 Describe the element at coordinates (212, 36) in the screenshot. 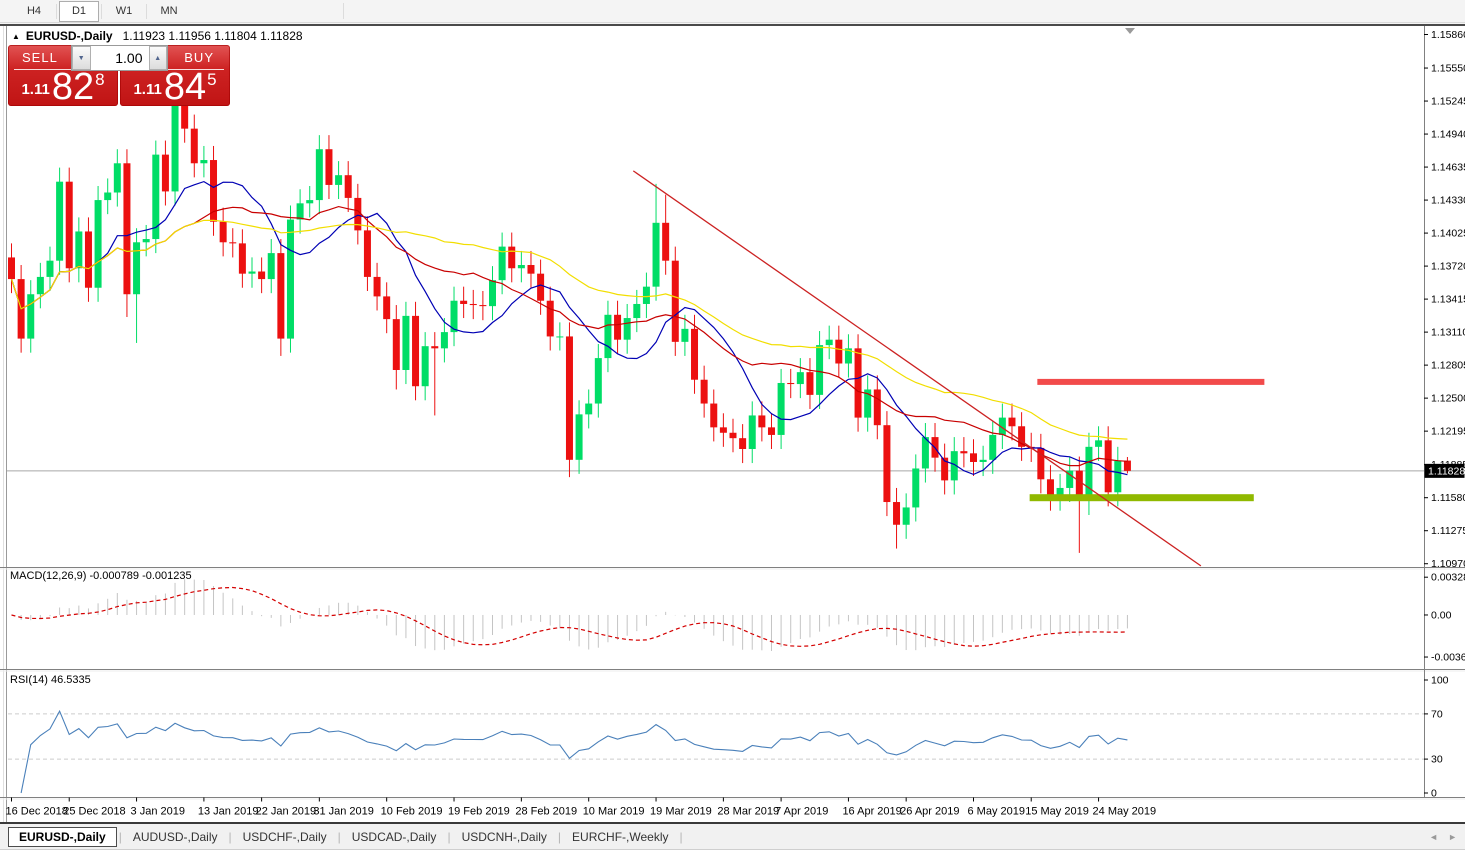

I see `chart-ohlc-values: 1.11923 1.11956 1.11804 1.11828` at that location.